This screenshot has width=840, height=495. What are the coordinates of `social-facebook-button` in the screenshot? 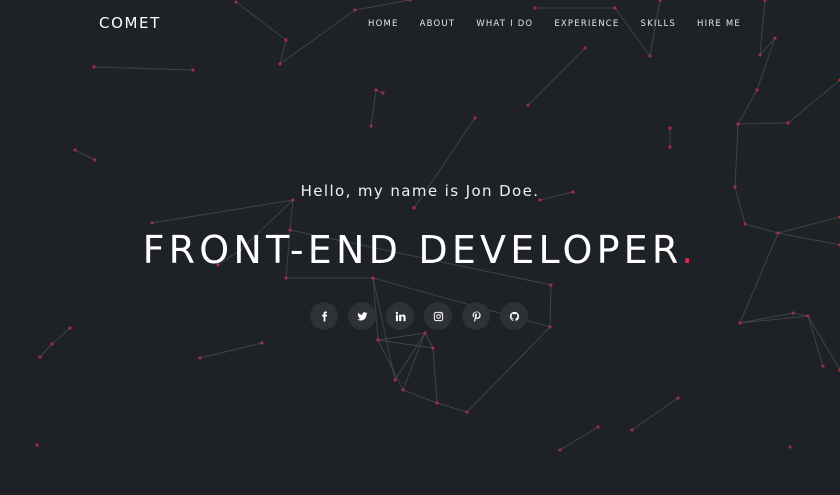 It's located at (324, 316).